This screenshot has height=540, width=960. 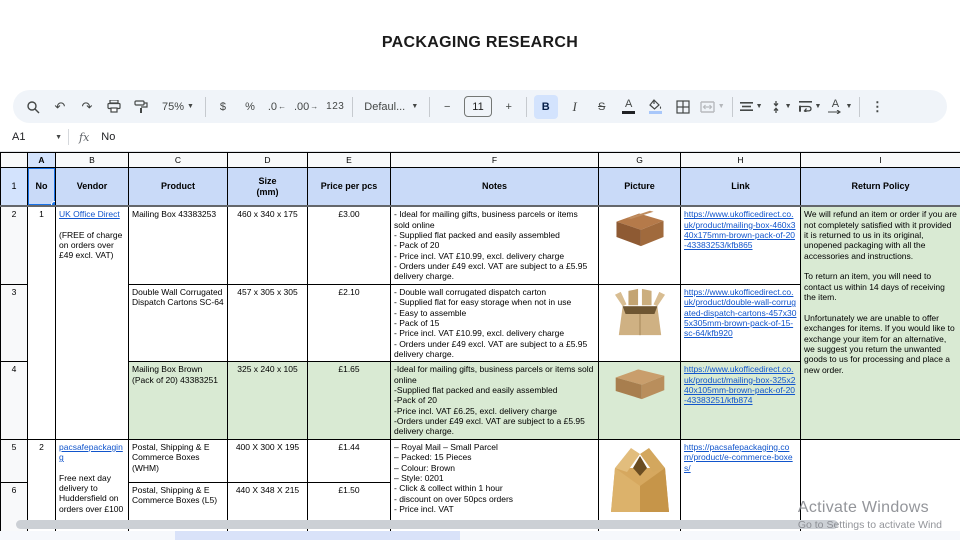 I want to click on merge-cells-button: ▼, so click(x=712, y=107).